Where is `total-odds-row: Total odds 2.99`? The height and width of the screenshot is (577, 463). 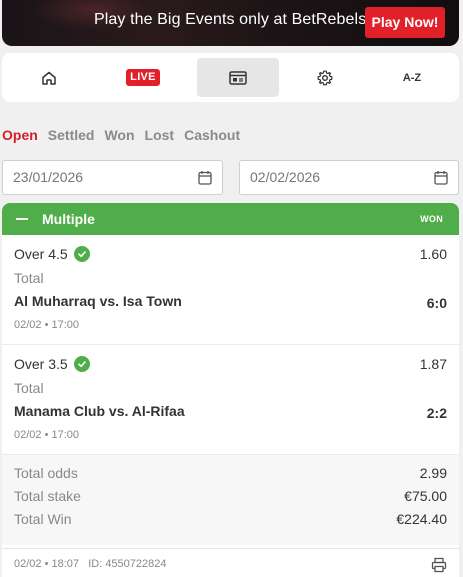 total-odds-row: Total odds 2.99 is located at coordinates (230, 475).